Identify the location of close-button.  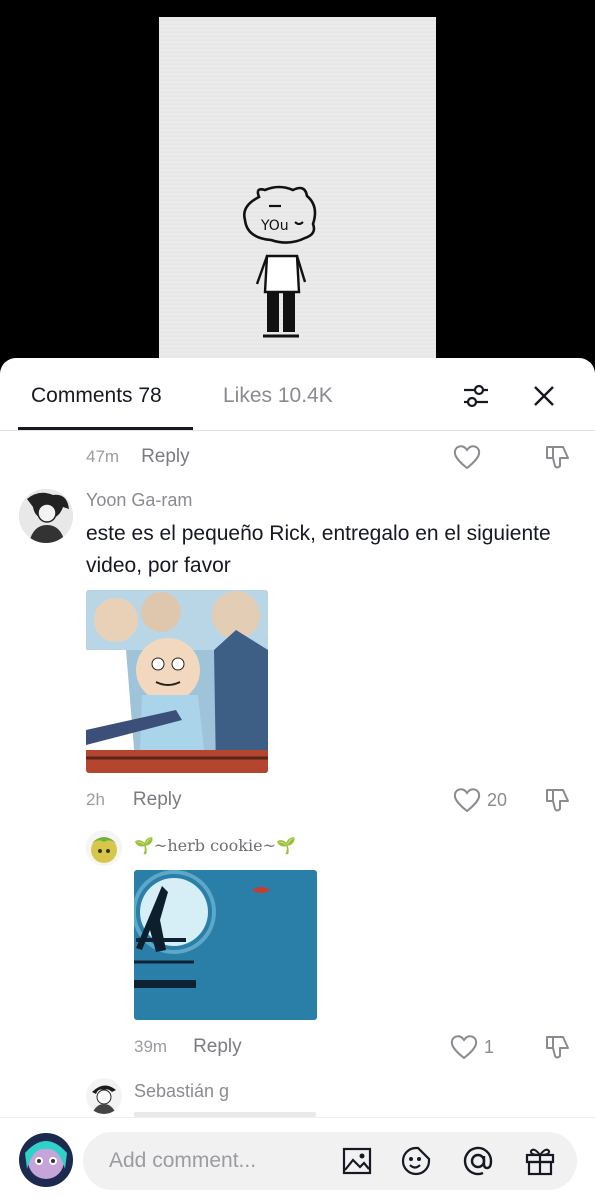
(544, 396).